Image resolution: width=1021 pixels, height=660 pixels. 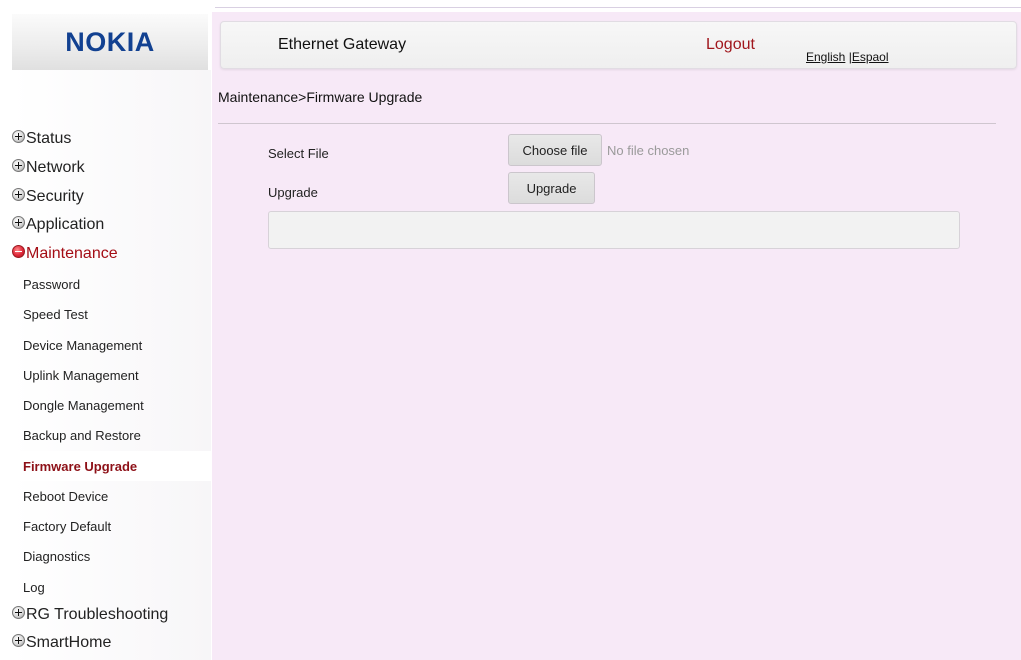 I want to click on nav-rg-troubleshooting: RG Troubleshooting, so click(x=90, y=615).